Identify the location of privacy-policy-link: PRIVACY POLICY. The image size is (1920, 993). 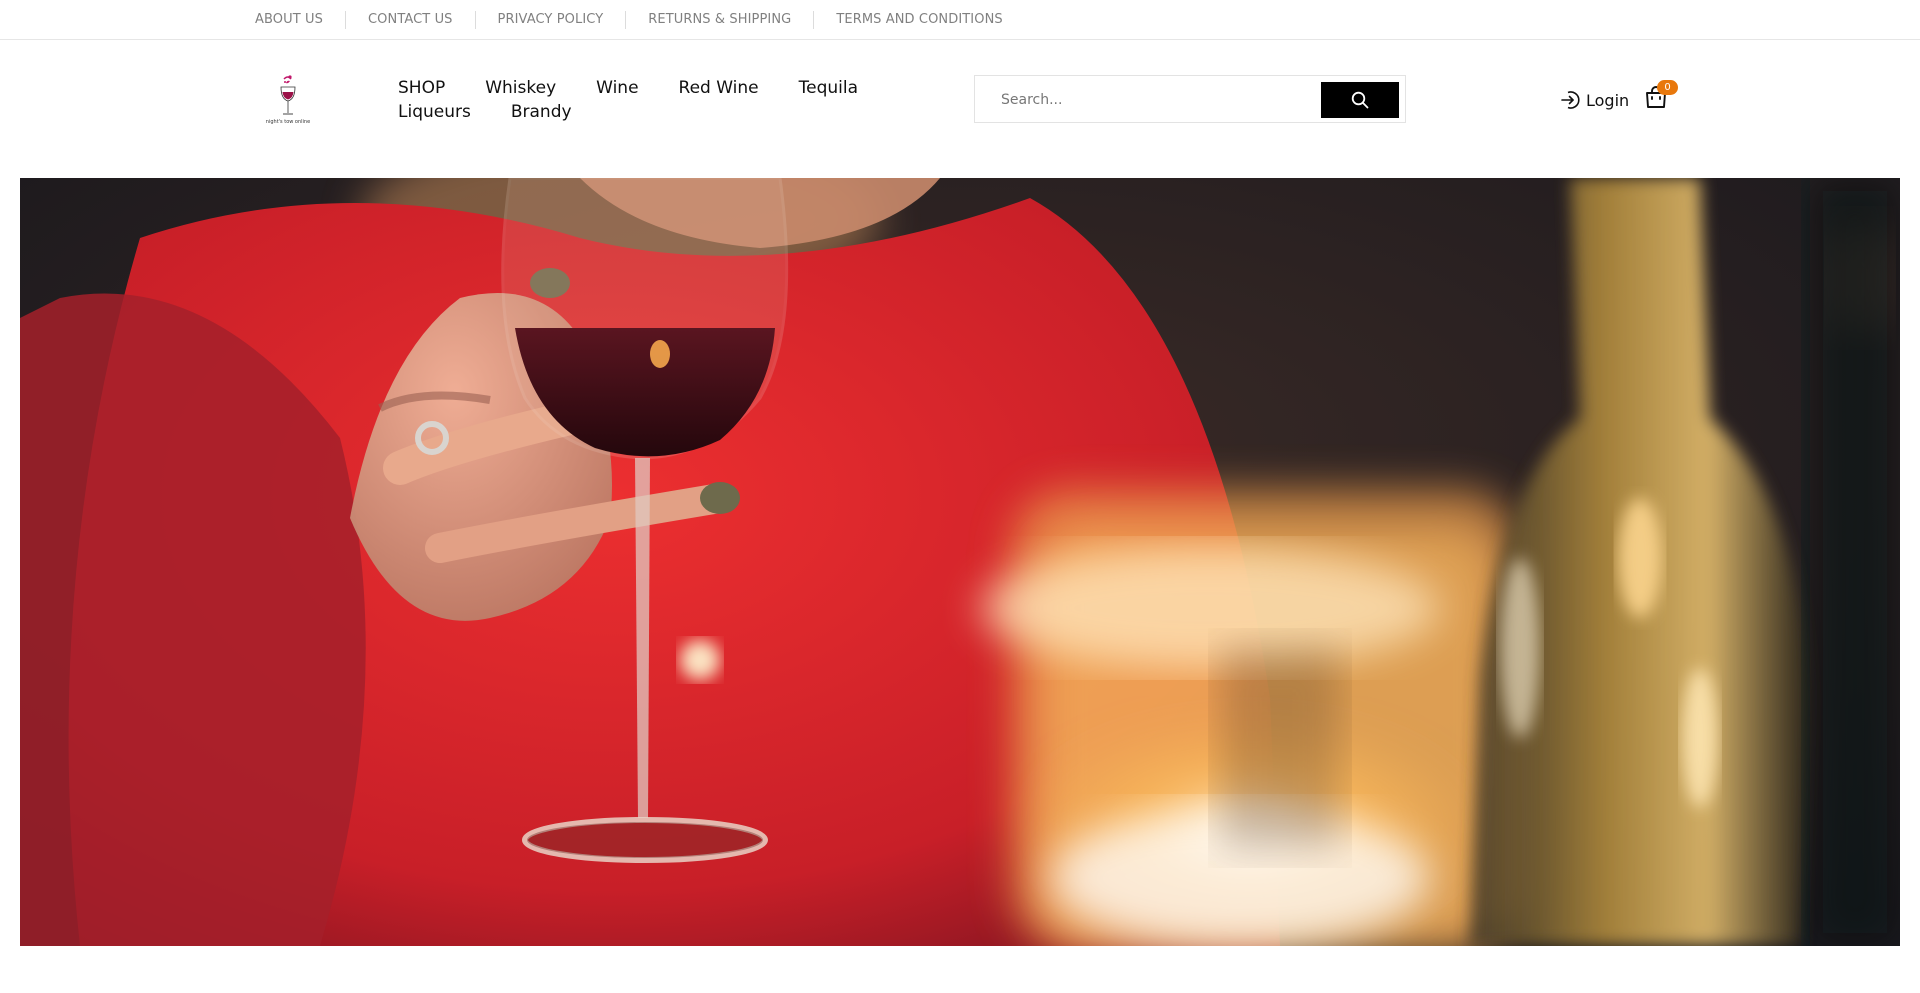
(550, 20).